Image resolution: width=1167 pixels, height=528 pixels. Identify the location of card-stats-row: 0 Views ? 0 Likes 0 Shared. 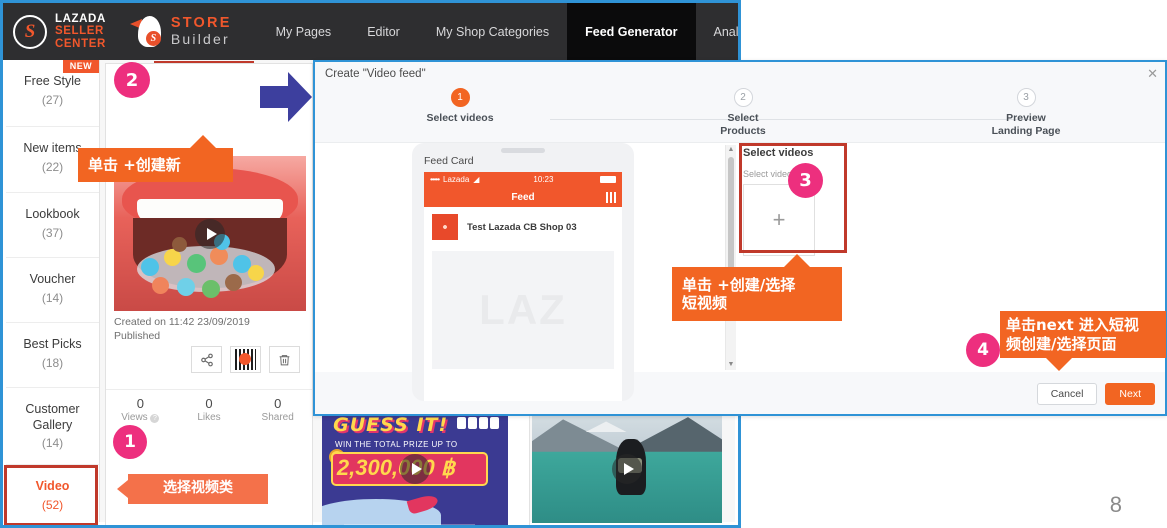
(209, 406).